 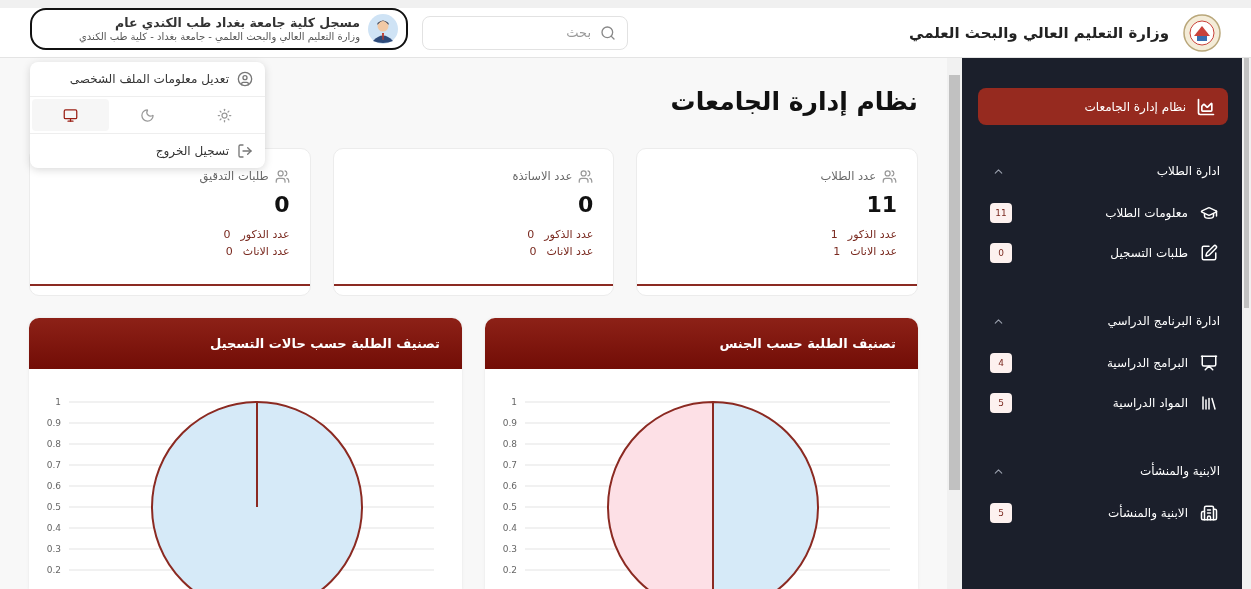 I want to click on page-title: نظام إدارة الجامعات, so click(x=794, y=101).